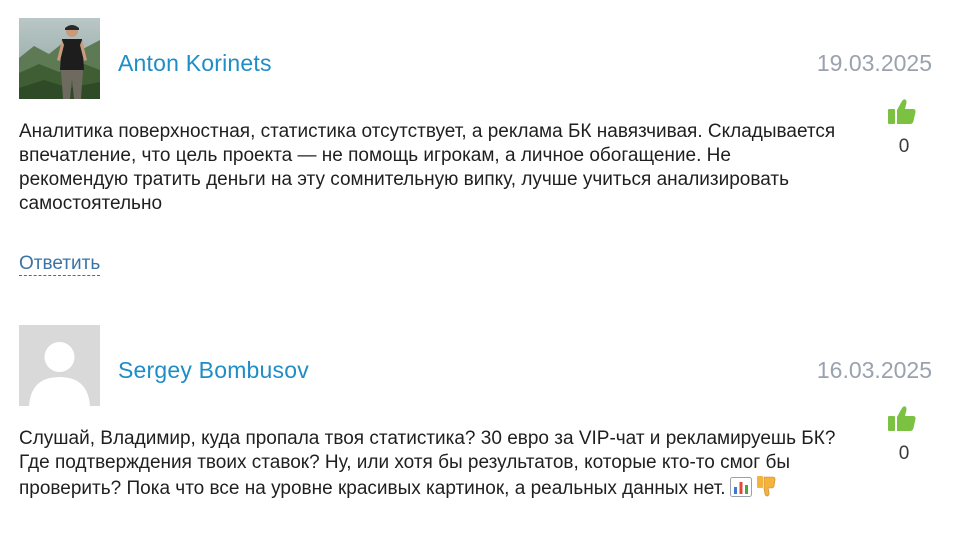 The height and width of the screenshot is (542, 956). I want to click on comment-date: 19.03.2025, so click(874, 63).